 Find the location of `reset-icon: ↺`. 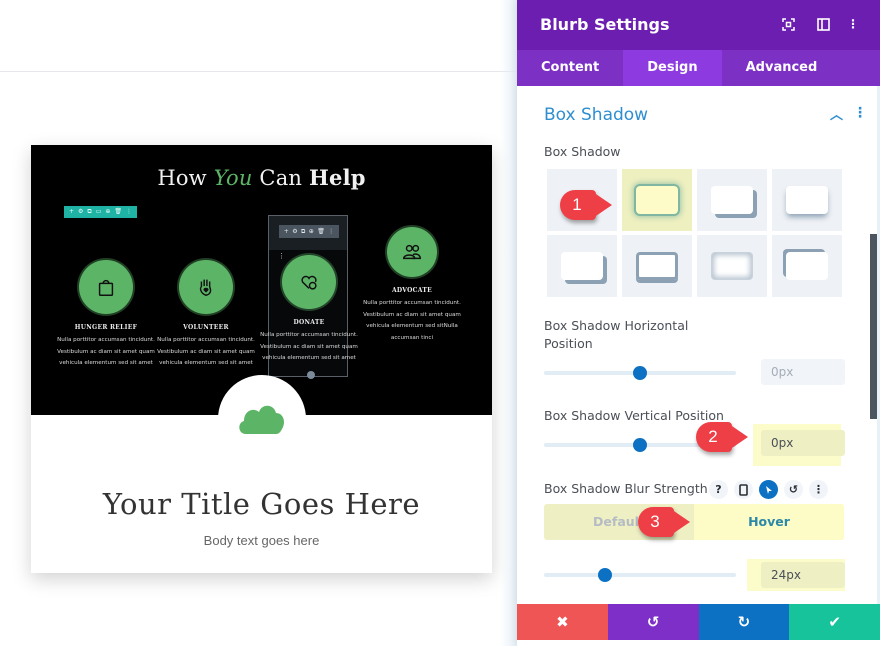

reset-icon: ↺ is located at coordinates (793, 489).